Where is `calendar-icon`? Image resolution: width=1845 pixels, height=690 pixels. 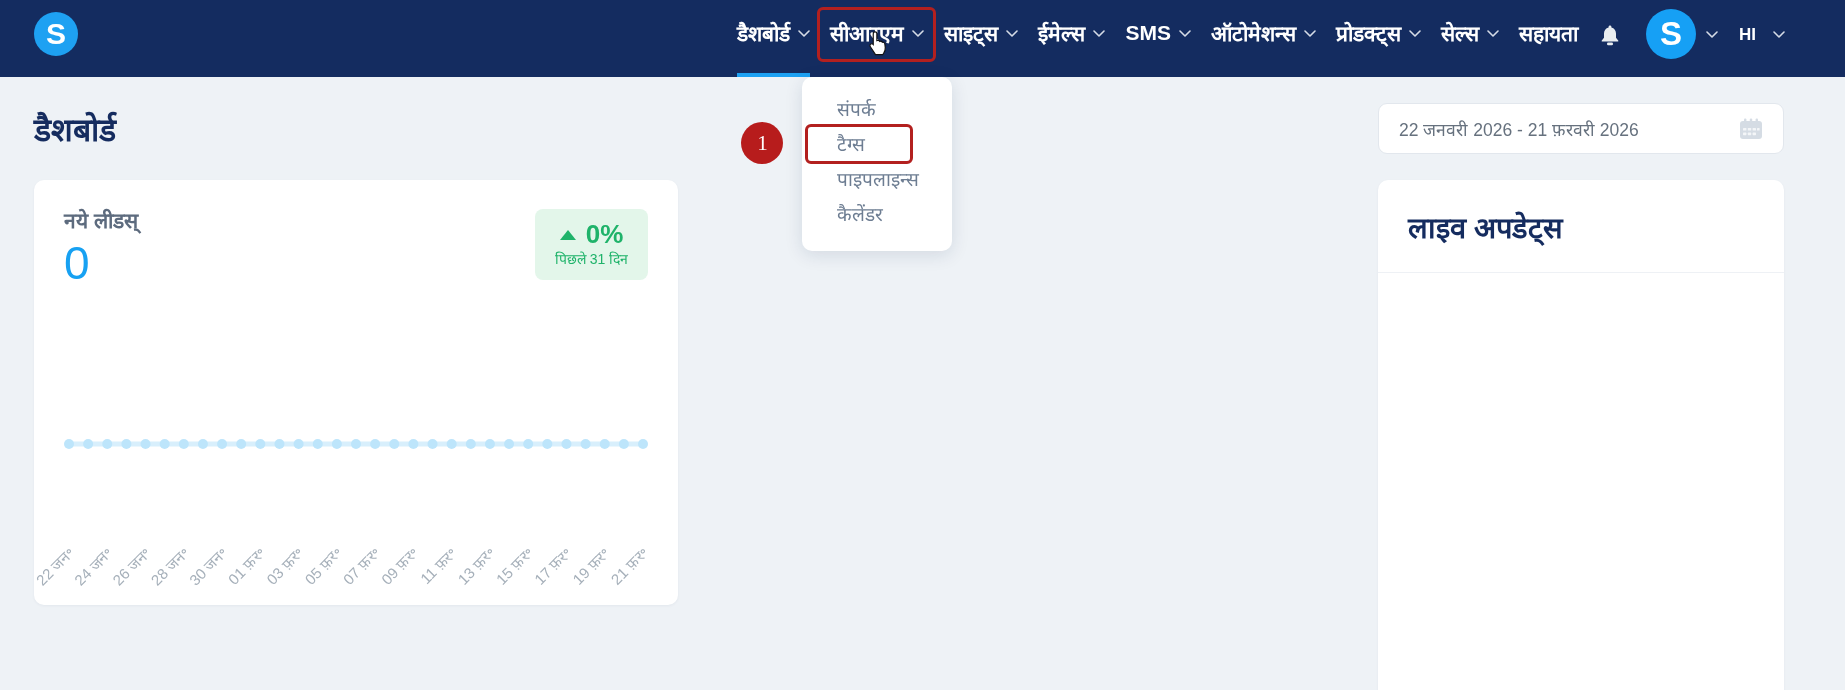
calendar-icon is located at coordinates (1751, 128).